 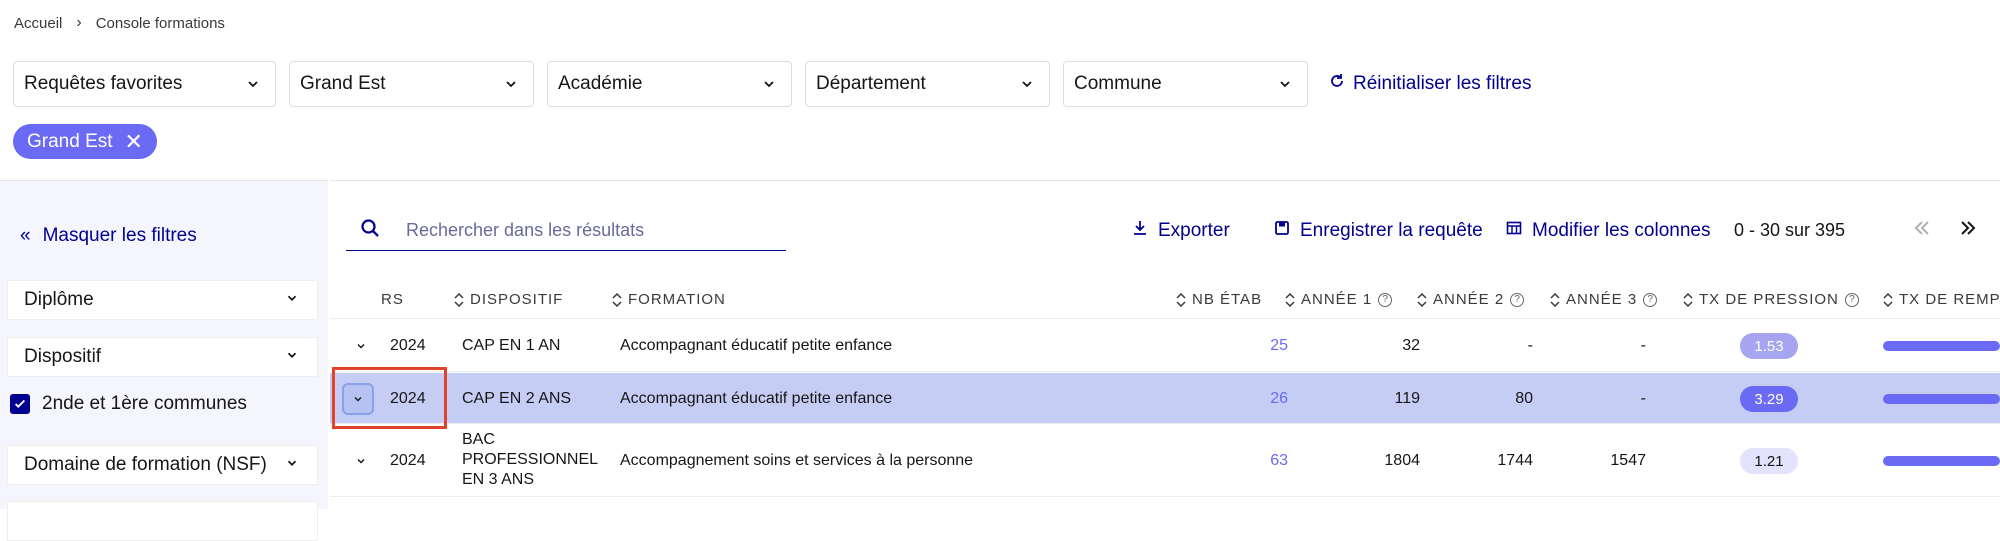 I want to click on cell-dispositif-line-1: BAC, so click(x=478, y=439).